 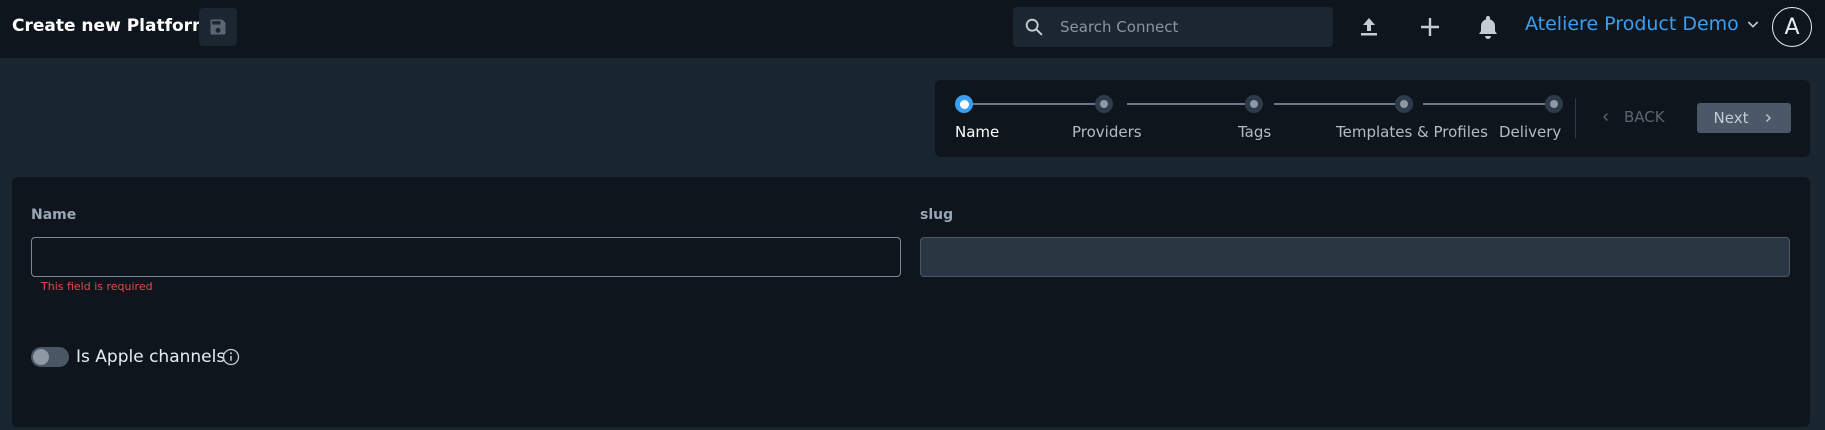 I want to click on step-tags-label: Tags, so click(x=1254, y=132).